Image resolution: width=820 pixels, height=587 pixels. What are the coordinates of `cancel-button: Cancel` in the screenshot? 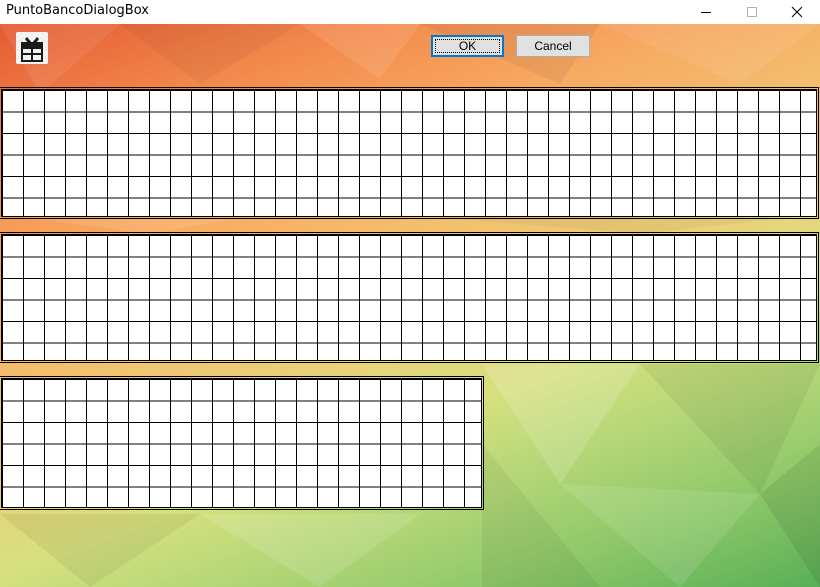 It's located at (553, 46).